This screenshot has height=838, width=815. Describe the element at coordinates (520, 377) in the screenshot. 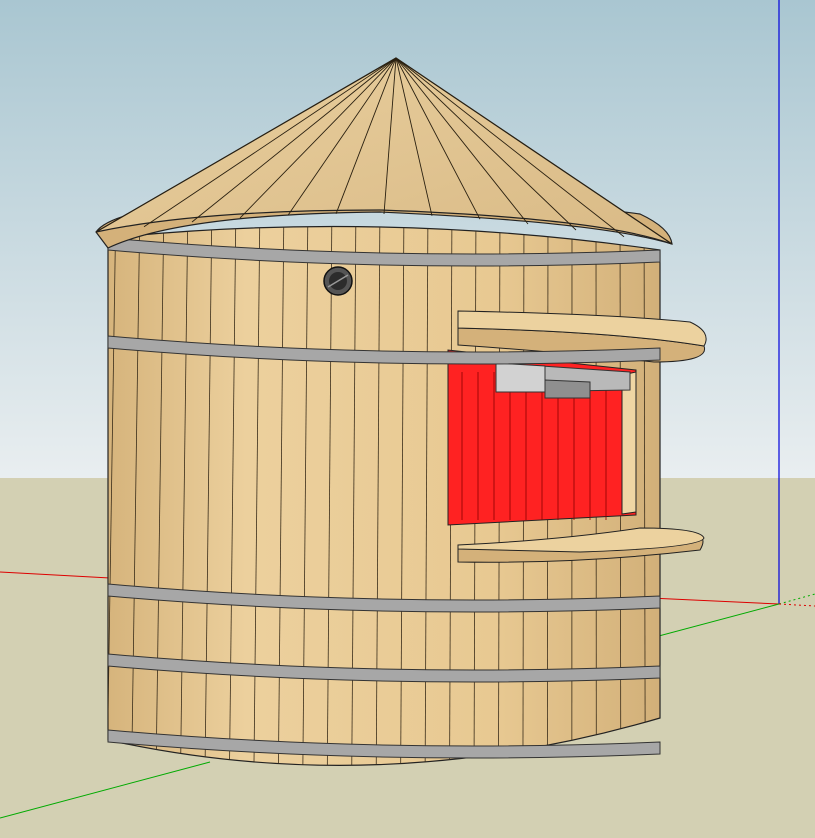

I see `awning-bracket-face` at that location.